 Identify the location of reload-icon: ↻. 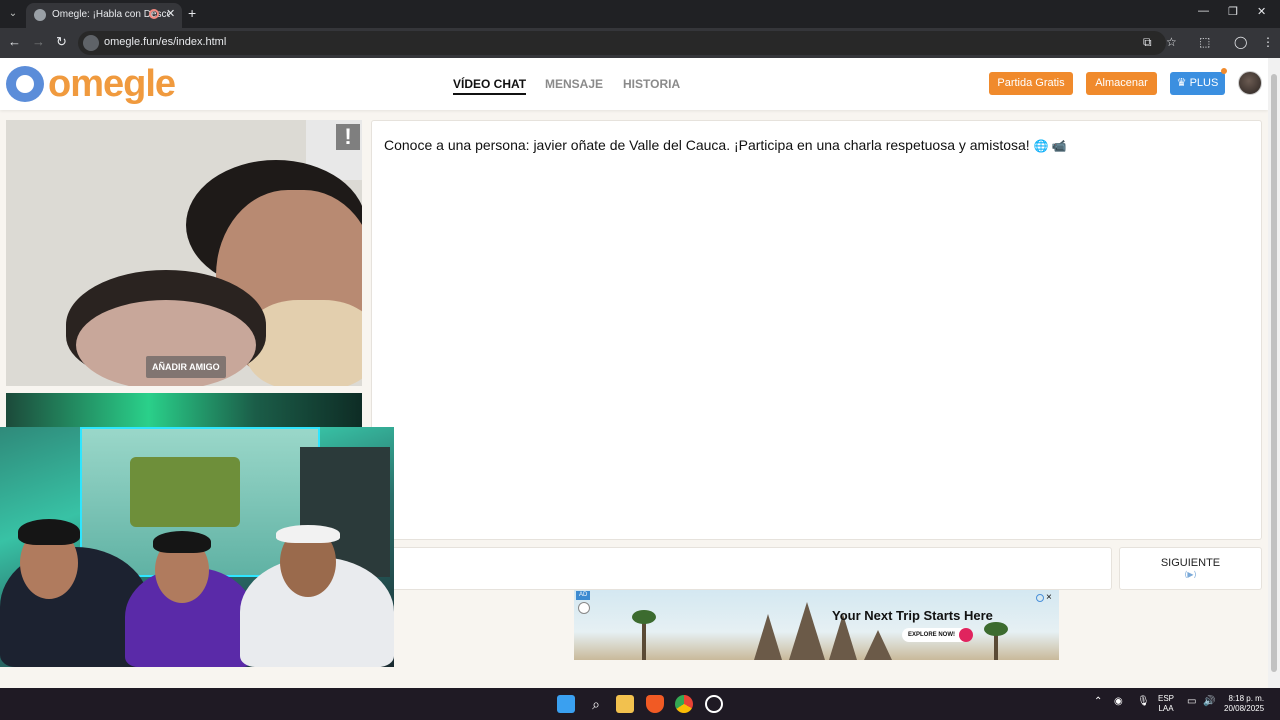
(61, 42).